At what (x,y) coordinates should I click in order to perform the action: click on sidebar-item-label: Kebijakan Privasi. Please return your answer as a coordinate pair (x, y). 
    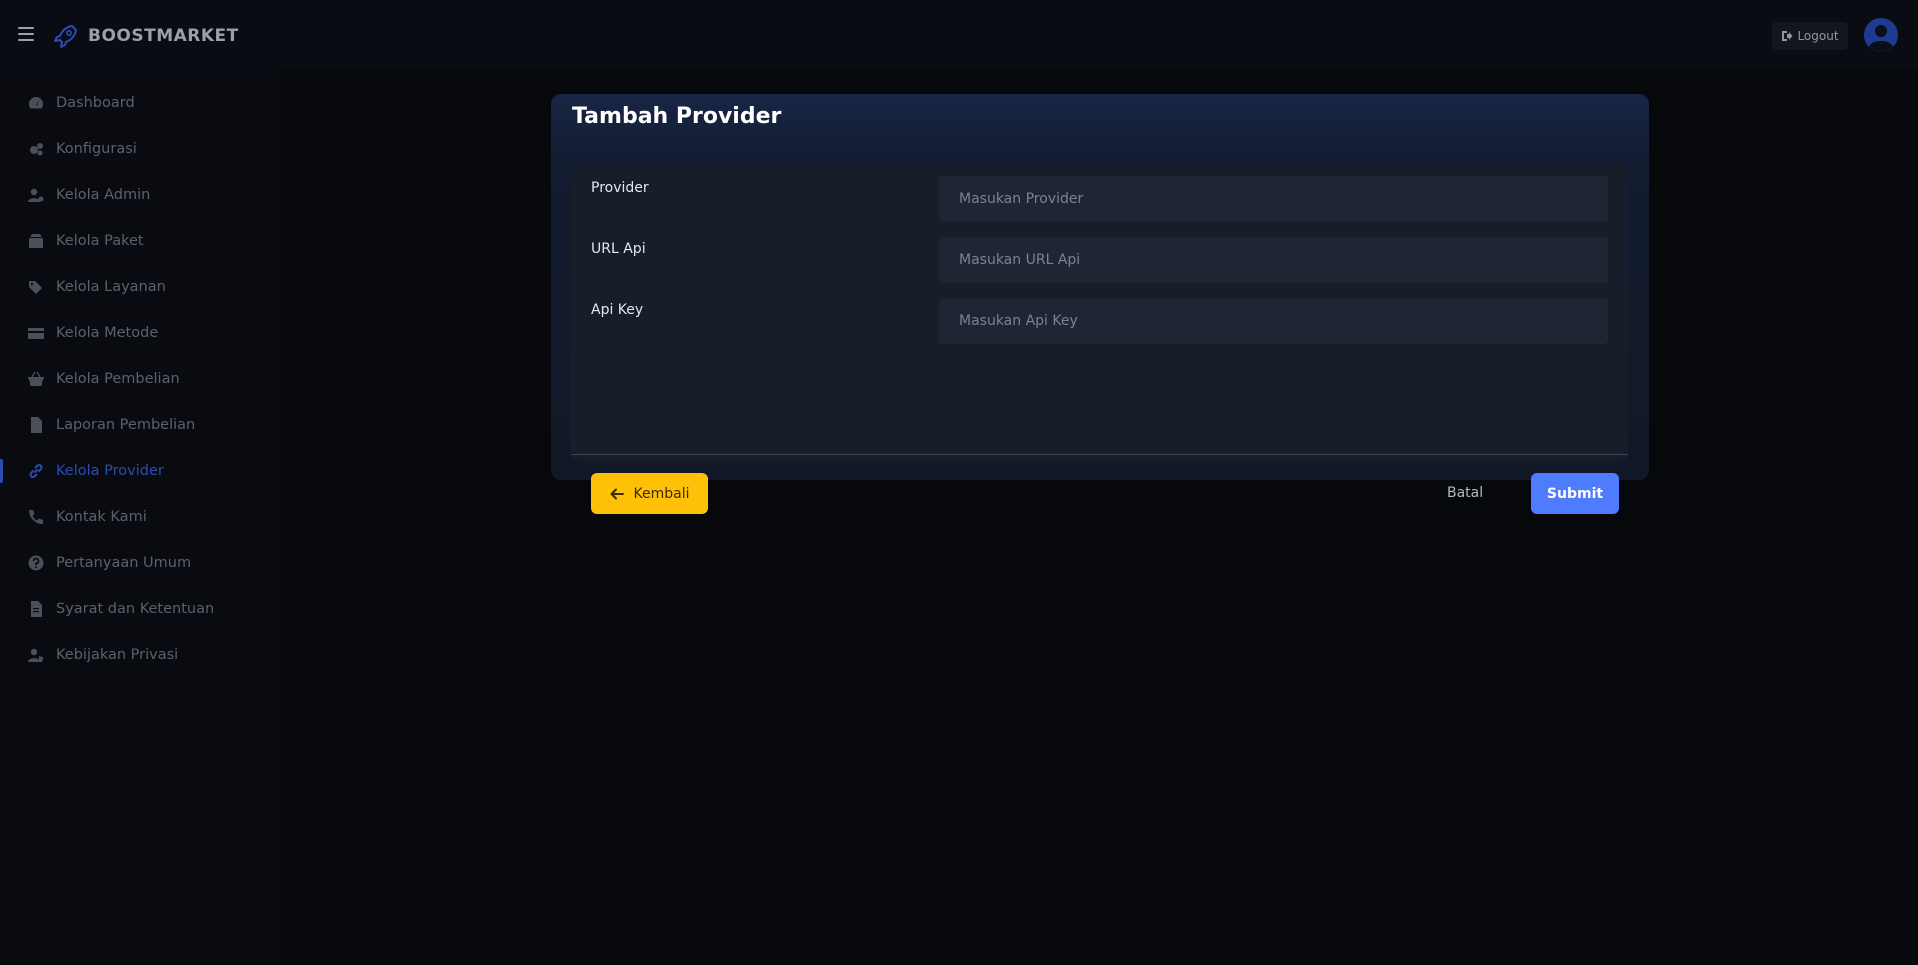
    Looking at the image, I should click on (117, 655).